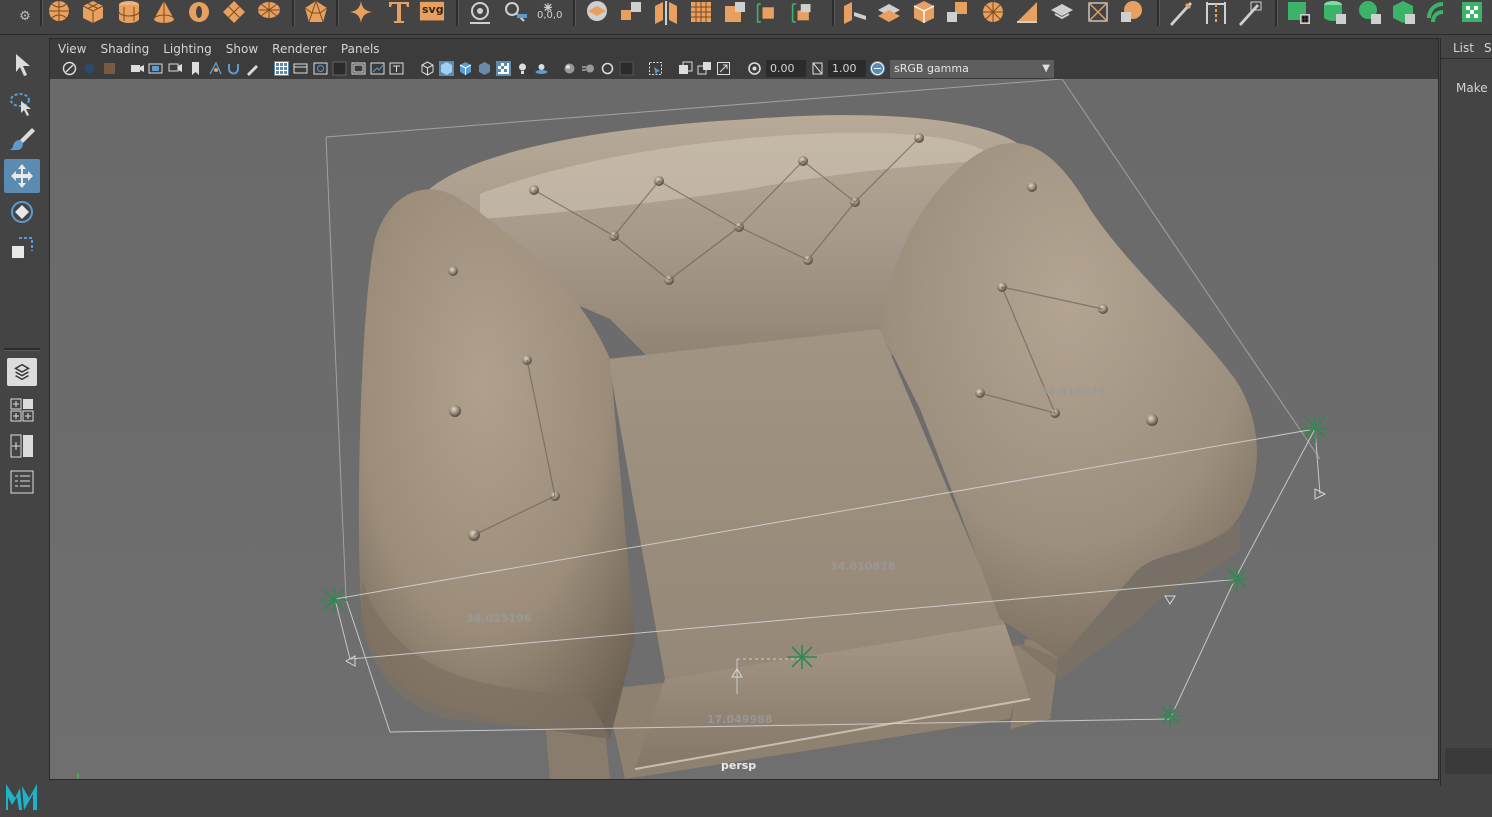 The image size is (1492, 817). I want to click on smooth-shading-icon, so click(446, 68).